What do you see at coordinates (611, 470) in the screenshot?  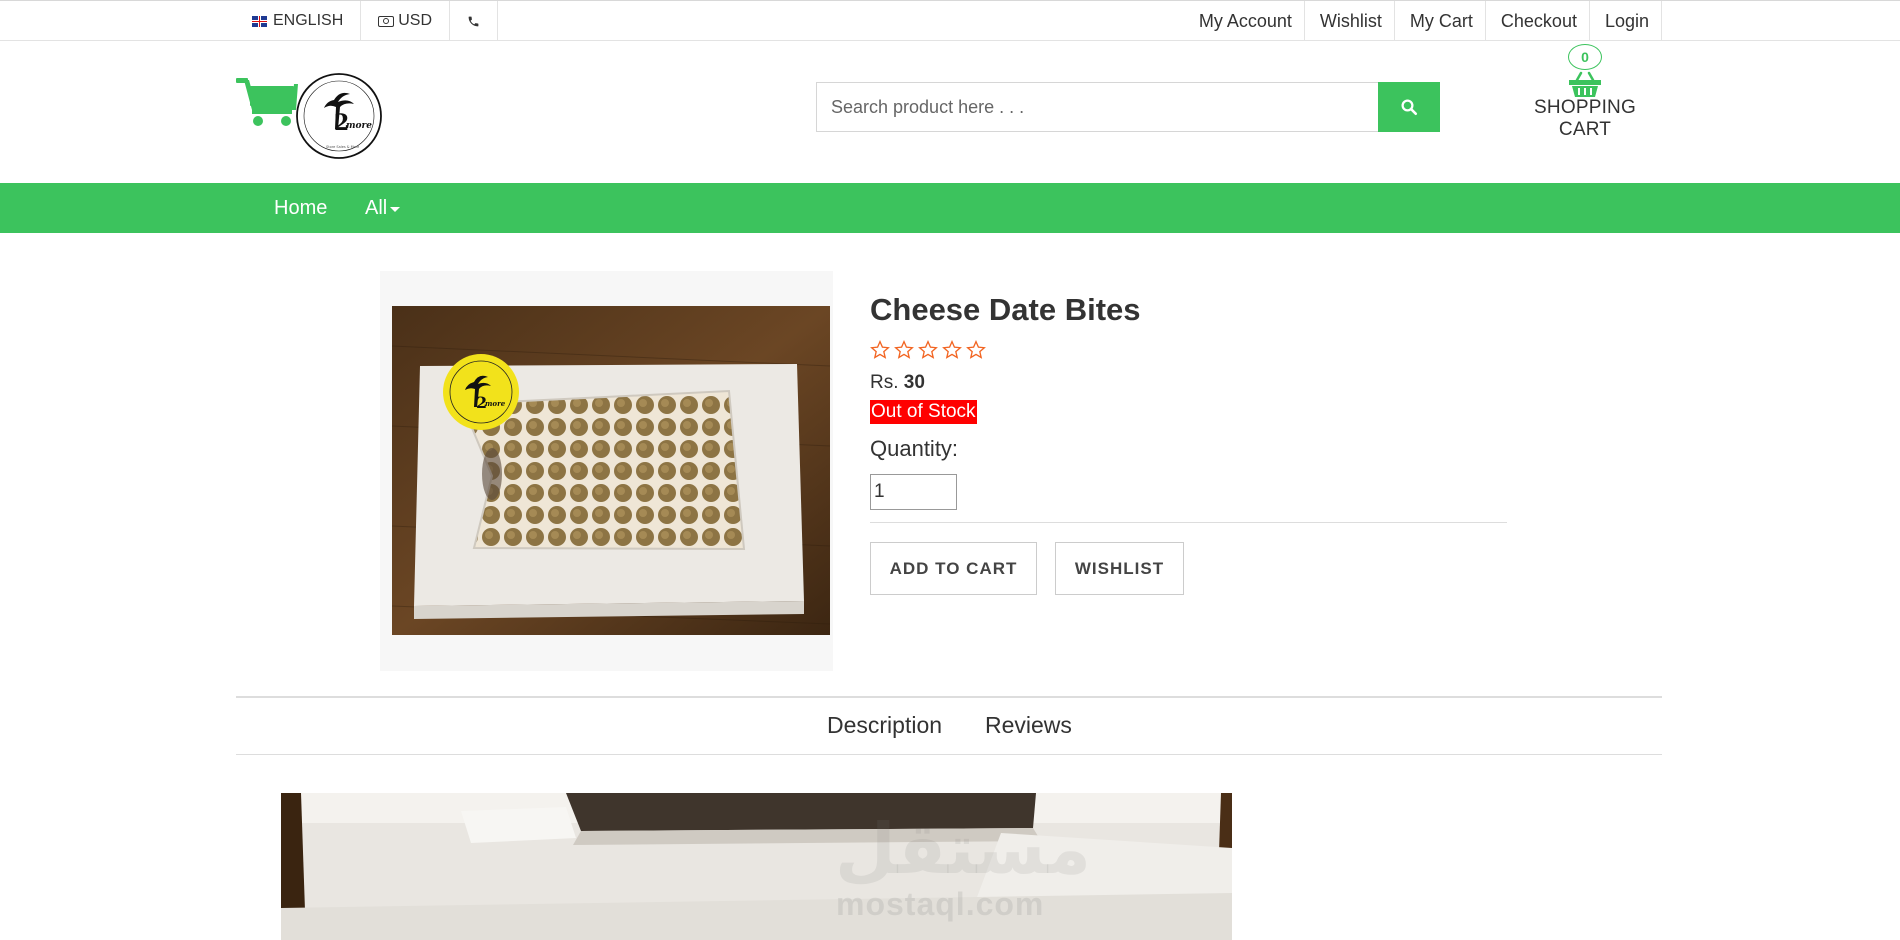 I see `product-image: 2 more` at bounding box center [611, 470].